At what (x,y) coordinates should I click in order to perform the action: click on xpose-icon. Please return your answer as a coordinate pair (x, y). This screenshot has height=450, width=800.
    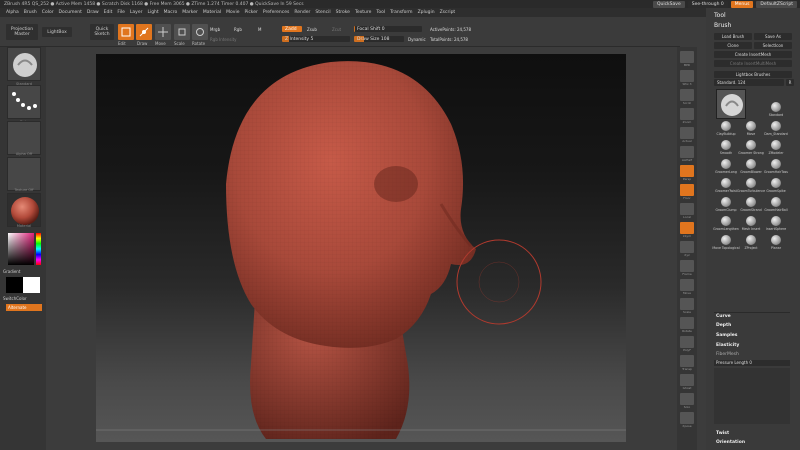
    Looking at the image, I should click on (687, 418).